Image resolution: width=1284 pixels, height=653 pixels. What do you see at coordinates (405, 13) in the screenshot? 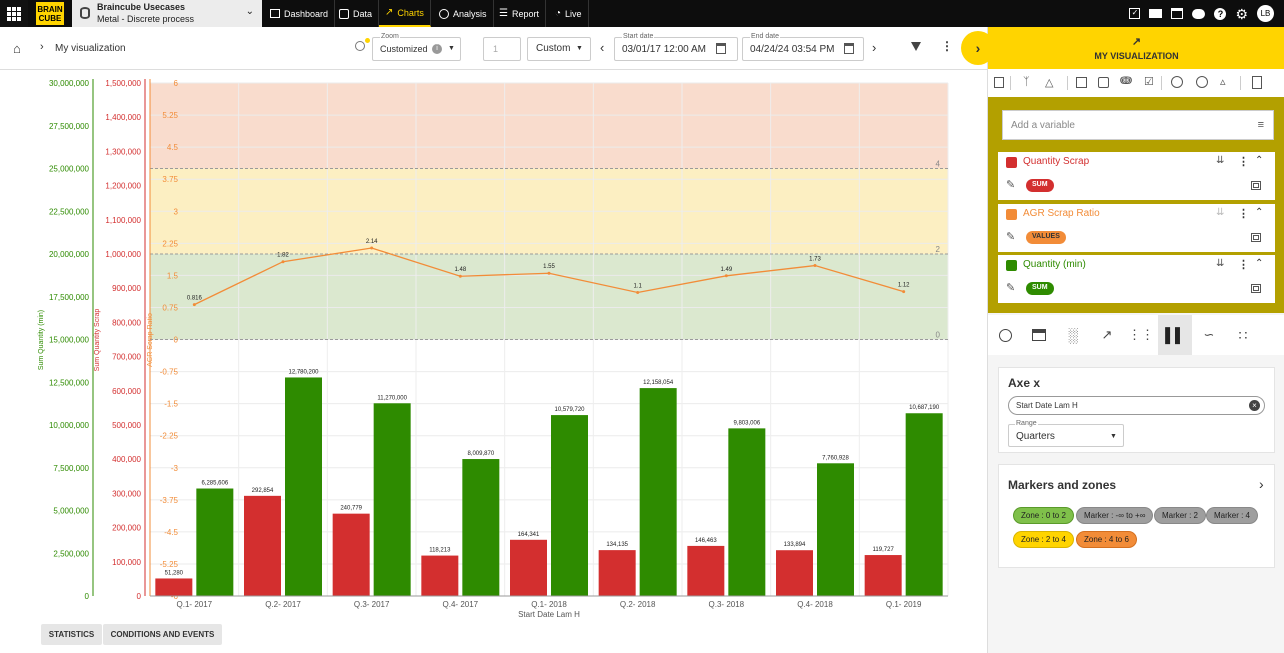
I see `tab-charts: ↗ Charts` at bounding box center [405, 13].